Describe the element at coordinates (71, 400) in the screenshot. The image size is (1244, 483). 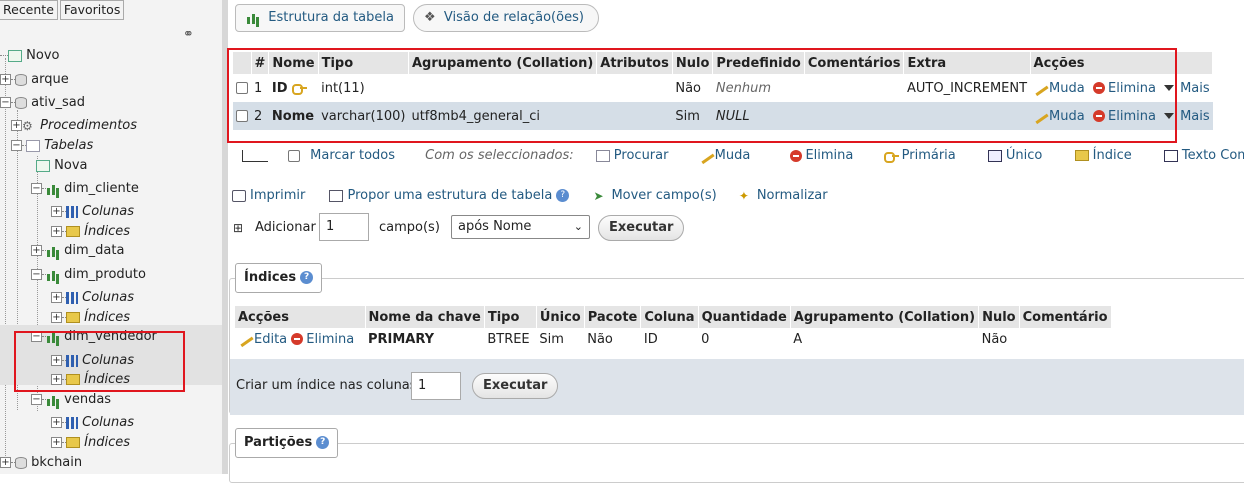
I see `tree-item-vendas: − vendas` at that location.